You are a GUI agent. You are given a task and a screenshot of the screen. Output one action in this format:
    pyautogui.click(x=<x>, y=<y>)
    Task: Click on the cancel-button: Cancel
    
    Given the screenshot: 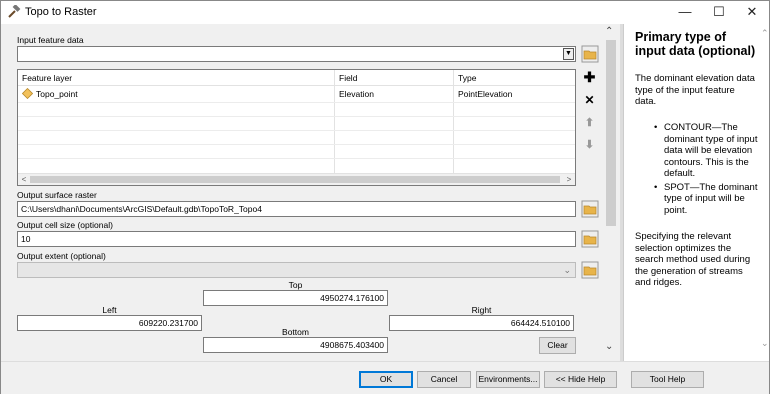 What is the action you would take?
    pyautogui.click(x=444, y=379)
    